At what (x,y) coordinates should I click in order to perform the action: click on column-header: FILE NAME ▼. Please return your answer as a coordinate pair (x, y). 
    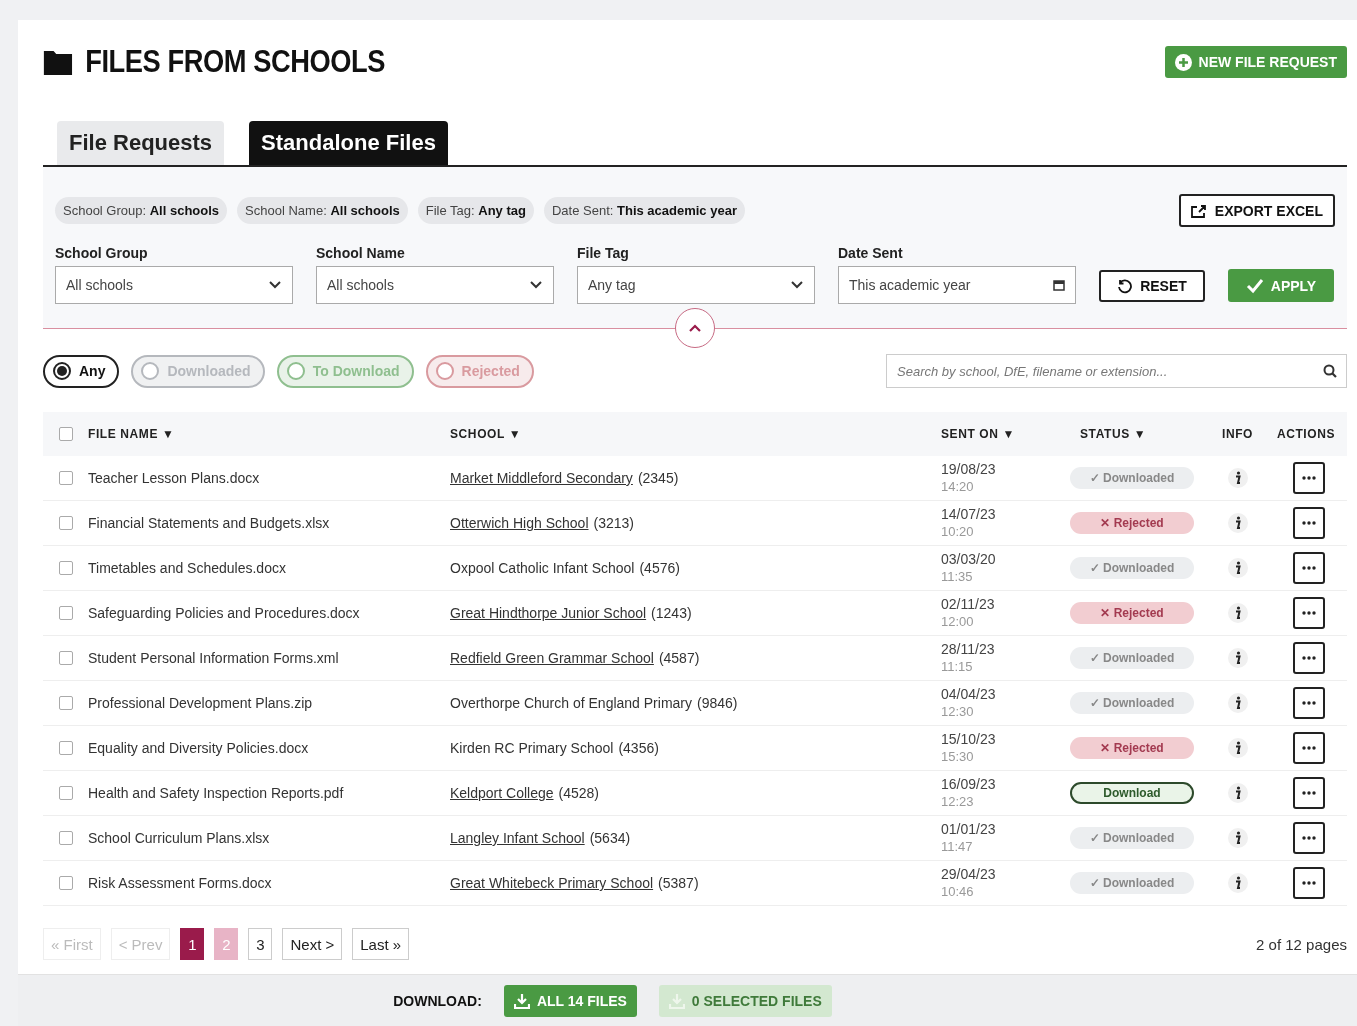
    Looking at the image, I should click on (269, 434).